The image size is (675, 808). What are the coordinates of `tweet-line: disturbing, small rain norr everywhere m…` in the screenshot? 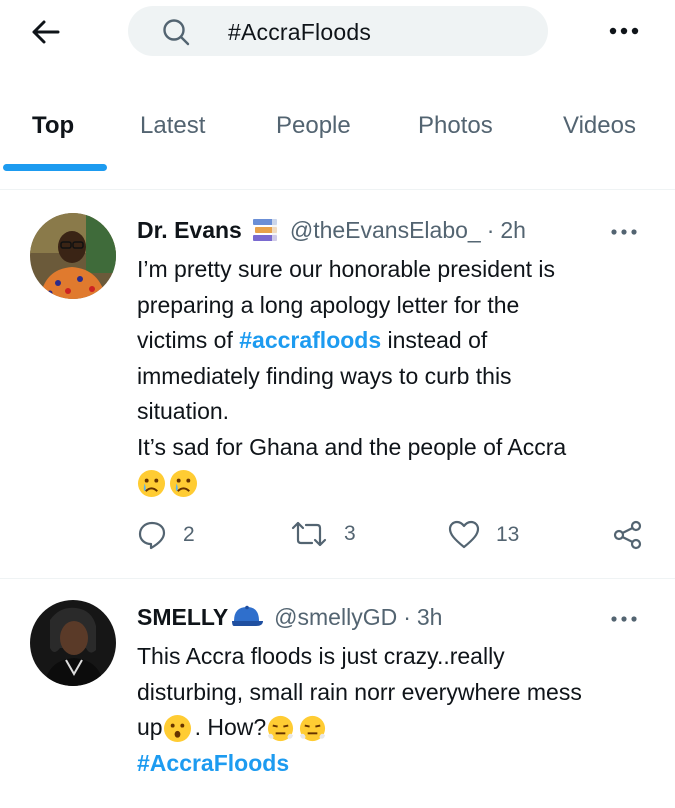 It's located at (359, 691).